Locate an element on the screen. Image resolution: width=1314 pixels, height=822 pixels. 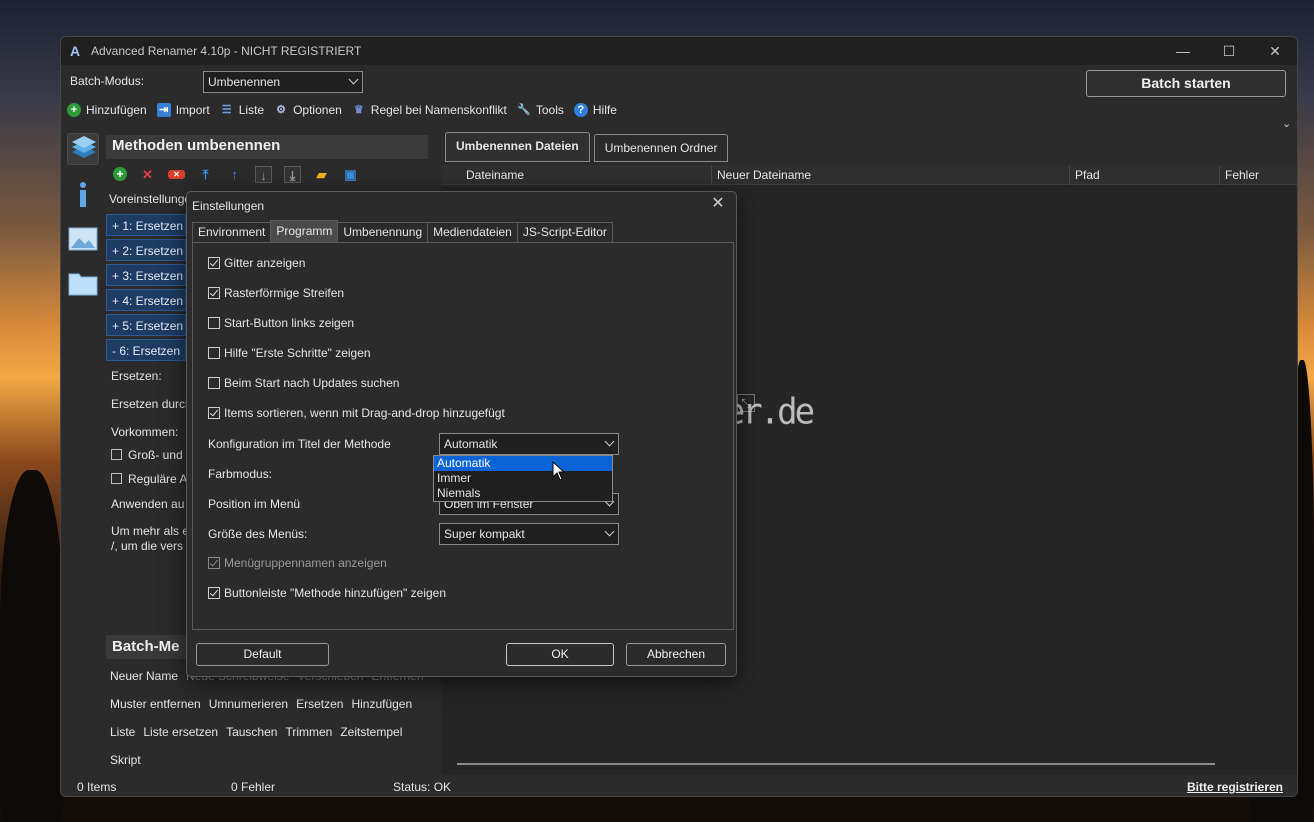
toolbar-label: Hilfe is located at coordinates (604, 110).